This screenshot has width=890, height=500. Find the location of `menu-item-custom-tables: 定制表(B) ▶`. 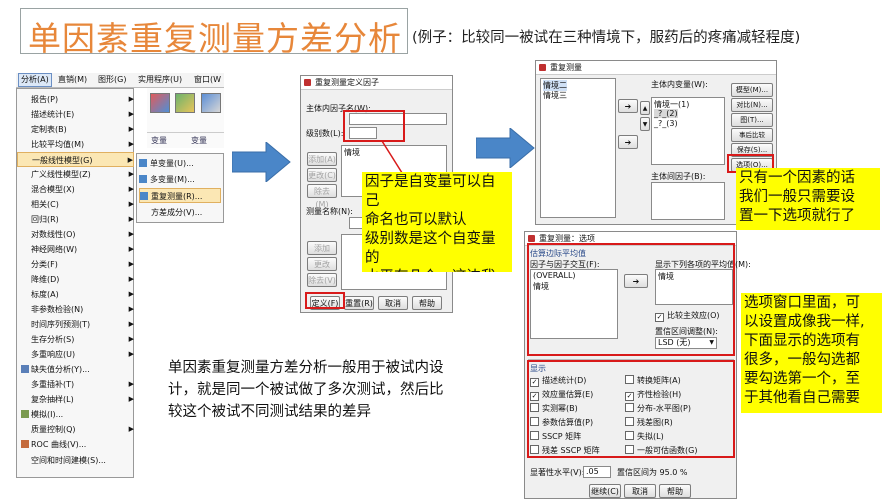

menu-item-custom-tables: 定制表(B) ▶ is located at coordinates (75, 129).